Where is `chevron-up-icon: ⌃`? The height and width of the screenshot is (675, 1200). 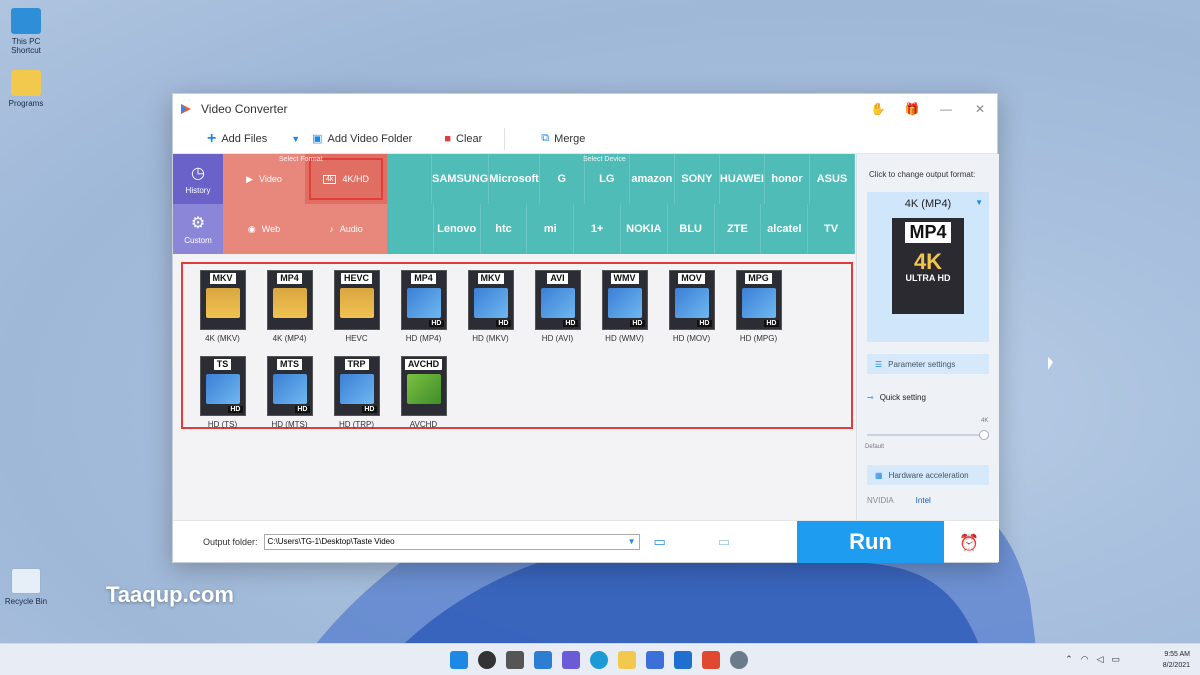 chevron-up-icon: ⌃ is located at coordinates (1069, 659).